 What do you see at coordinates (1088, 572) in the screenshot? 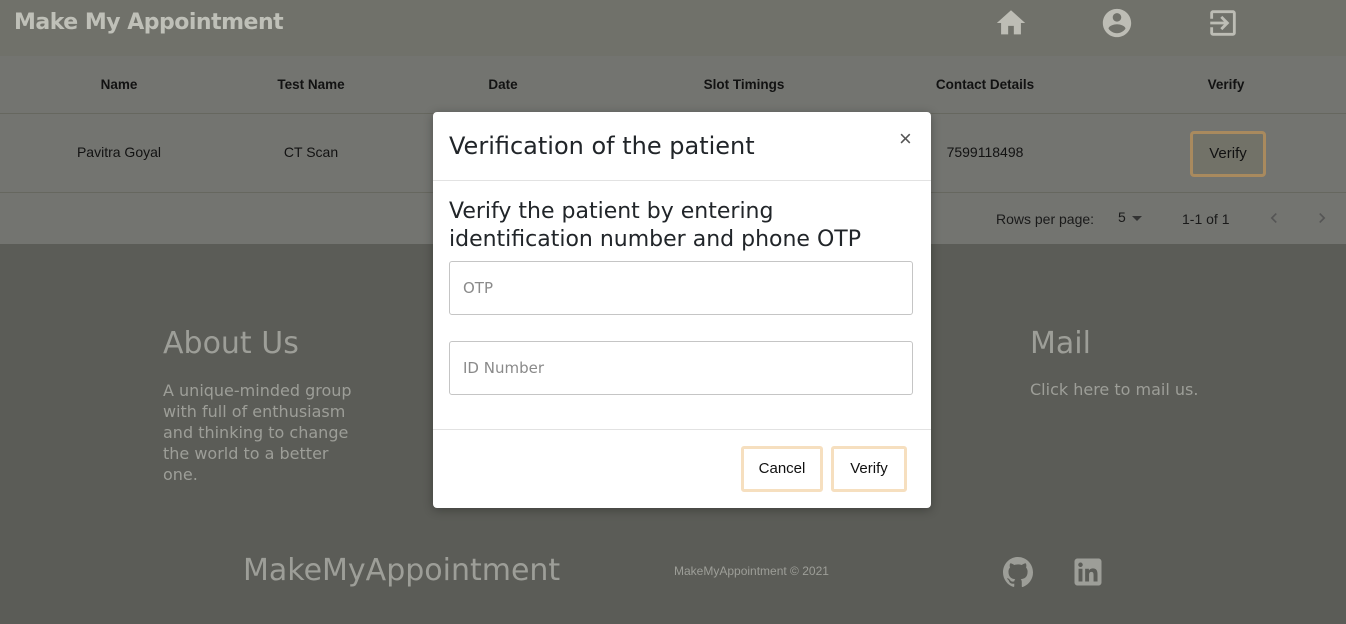
I see `linkedin-icon` at bounding box center [1088, 572].